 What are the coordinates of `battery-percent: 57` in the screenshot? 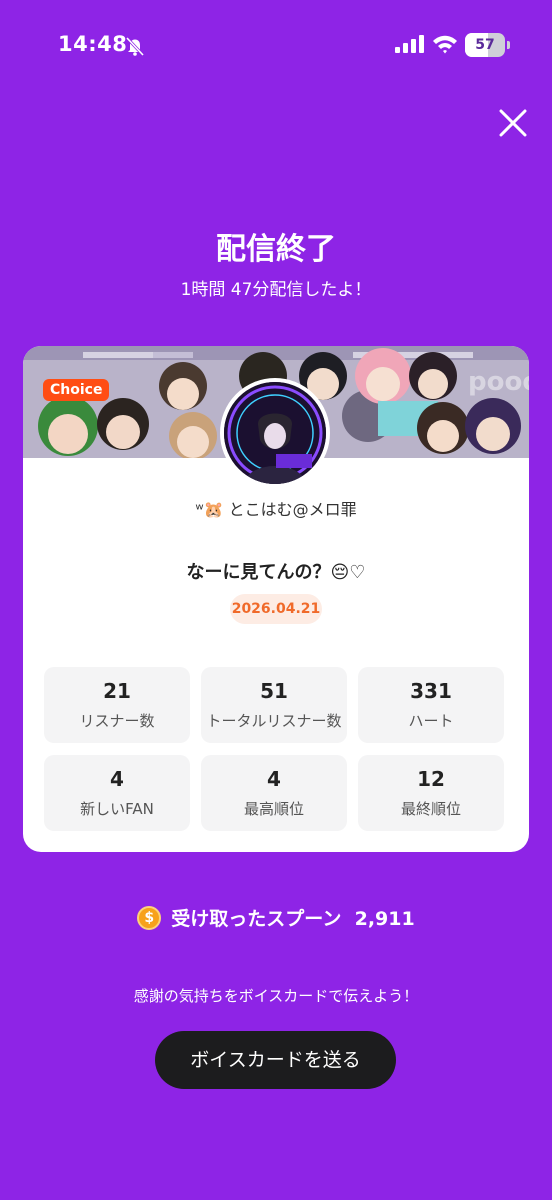 It's located at (485, 45).